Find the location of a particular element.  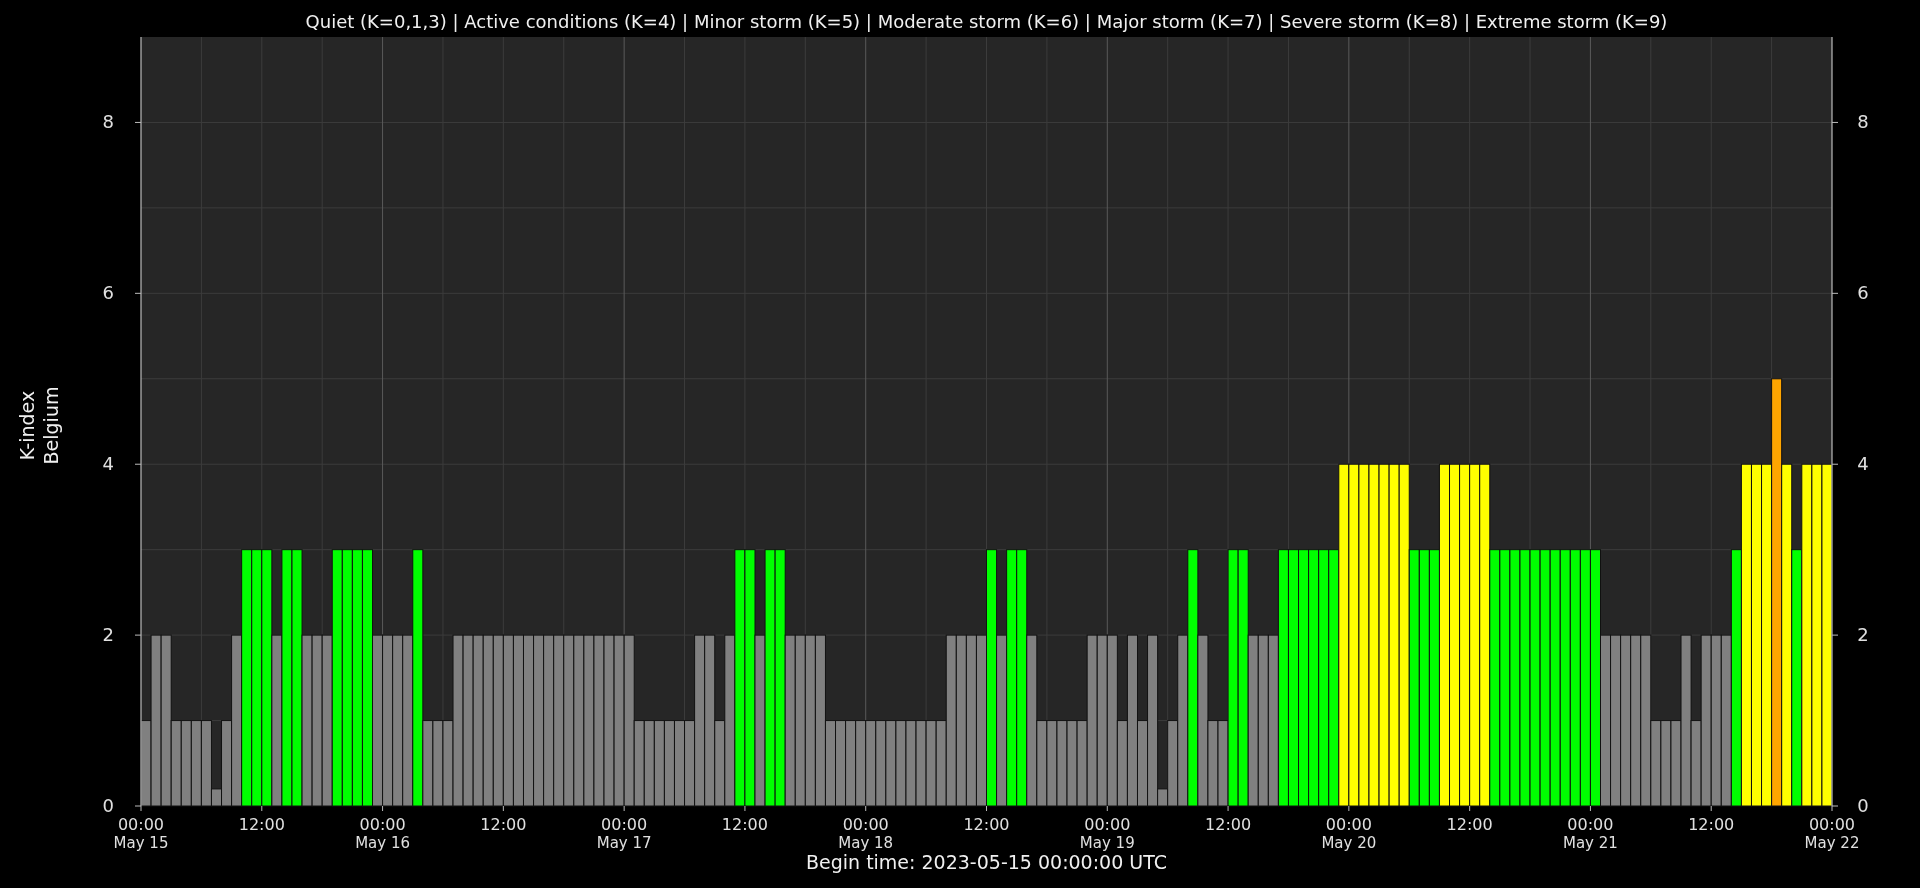

date-label: May 20 is located at coordinates (1349, 843).